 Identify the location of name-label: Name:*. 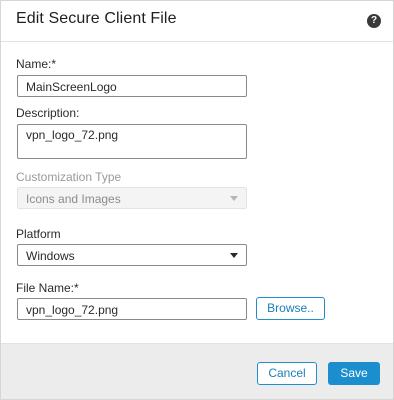
(36, 64).